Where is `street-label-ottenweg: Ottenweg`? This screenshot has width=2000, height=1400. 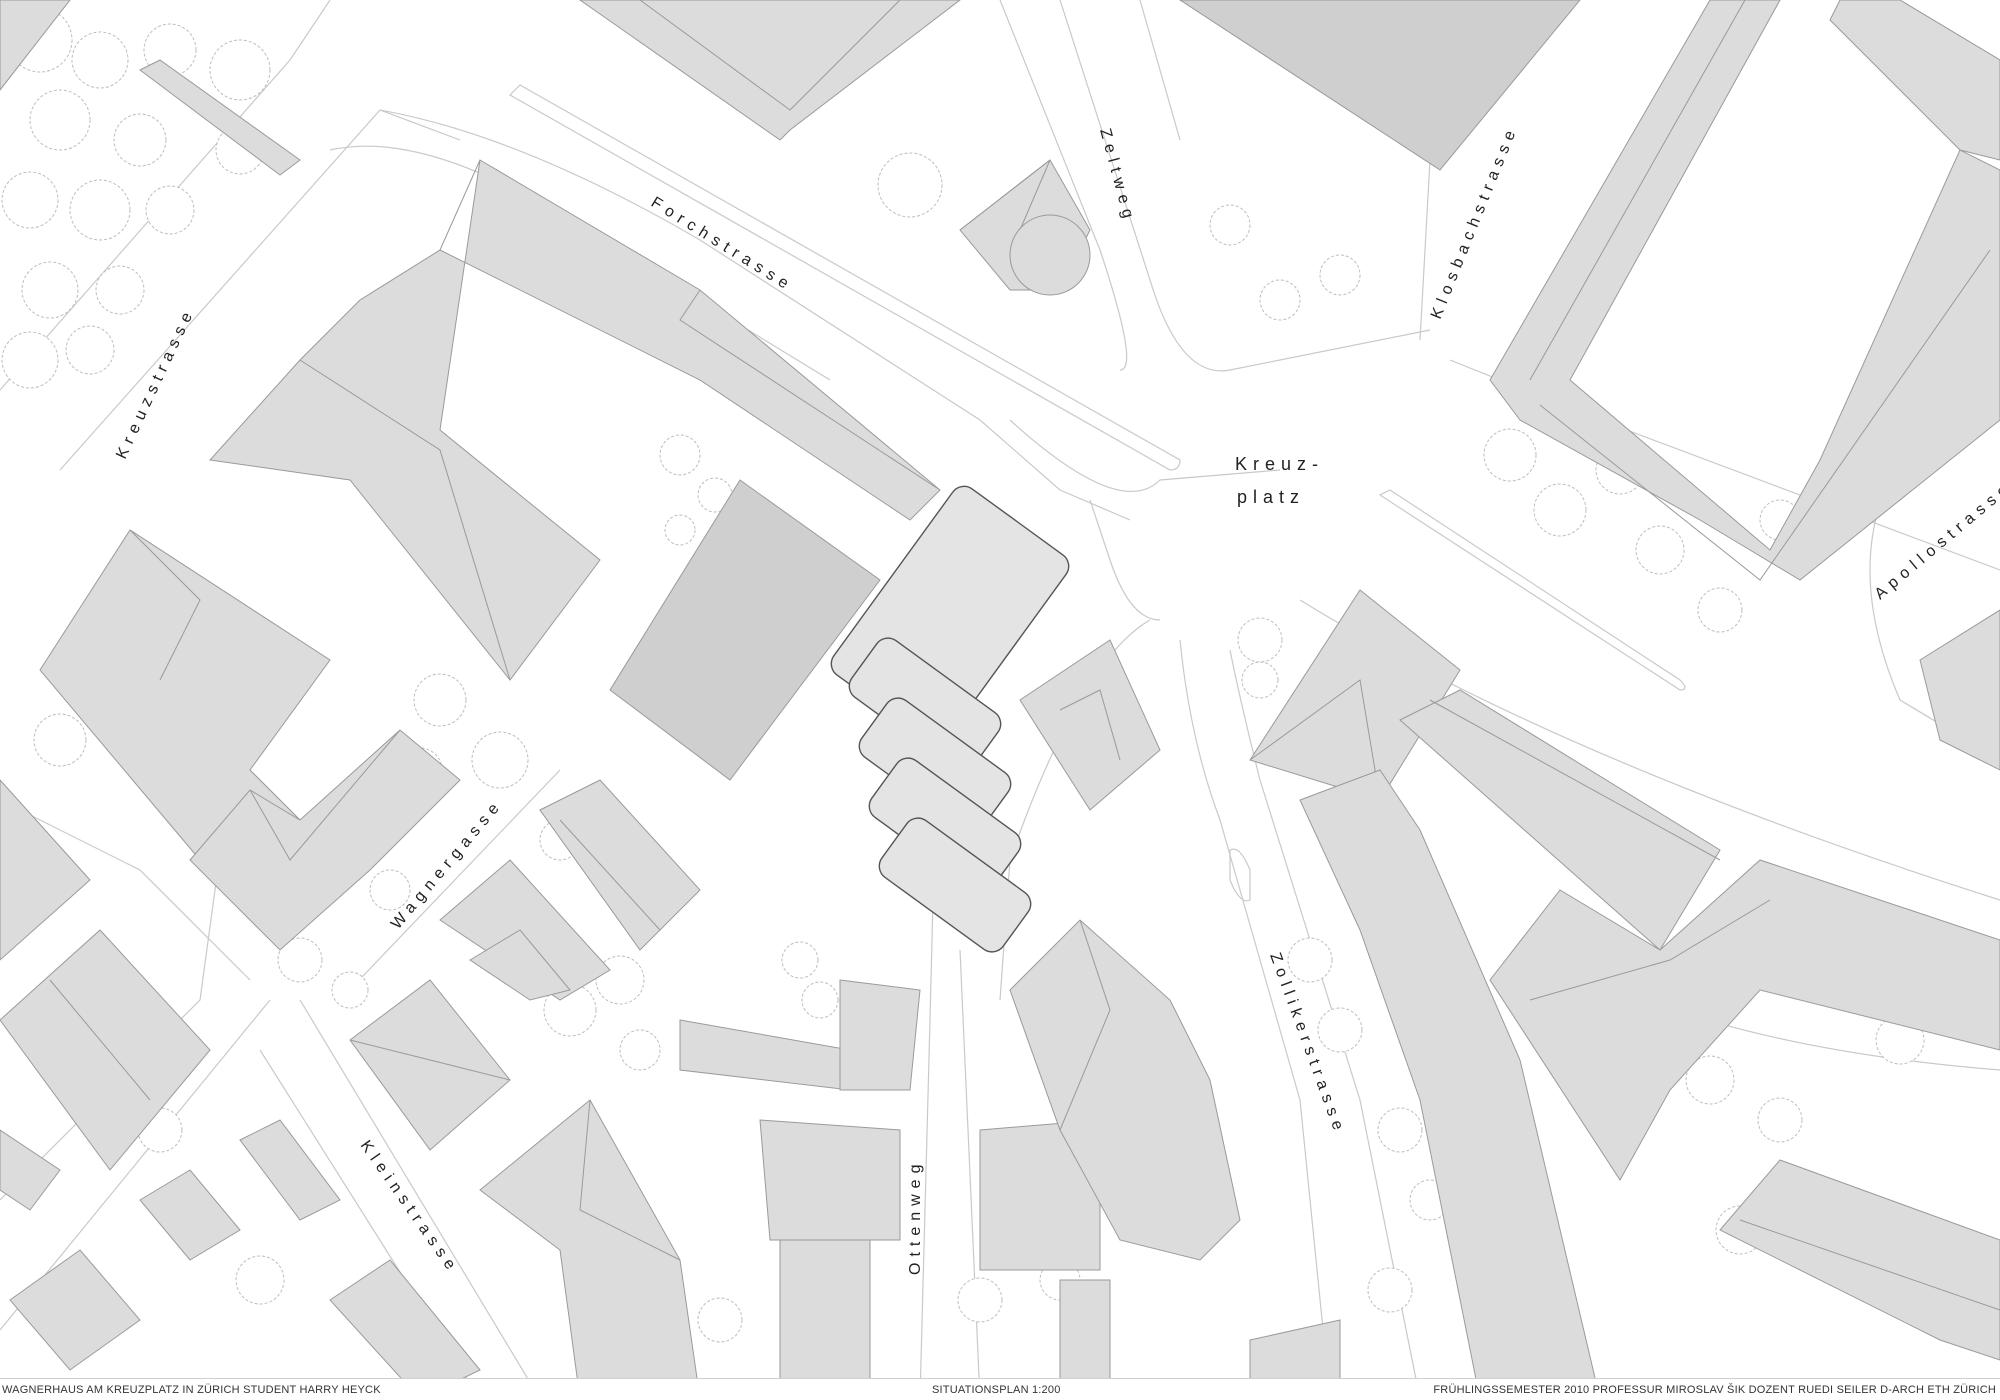
street-label-ottenweg: Ottenweg is located at coordinates (915, 1217).